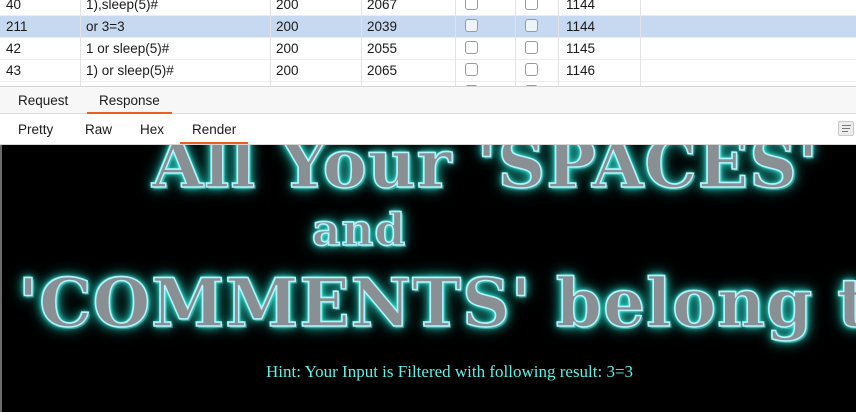 The height and width of the screenshot is (412, 856). I want to click on length-cell: 2067, so click(382, 6).